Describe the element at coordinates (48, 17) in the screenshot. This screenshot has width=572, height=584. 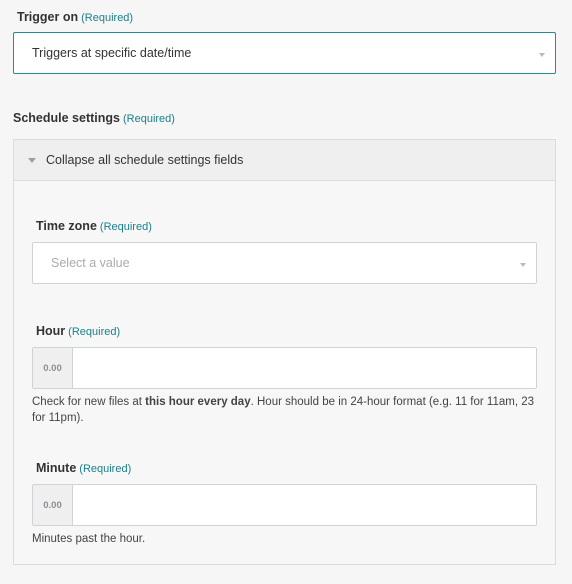
I see `trigger-on-label: Trigger on` at that location.